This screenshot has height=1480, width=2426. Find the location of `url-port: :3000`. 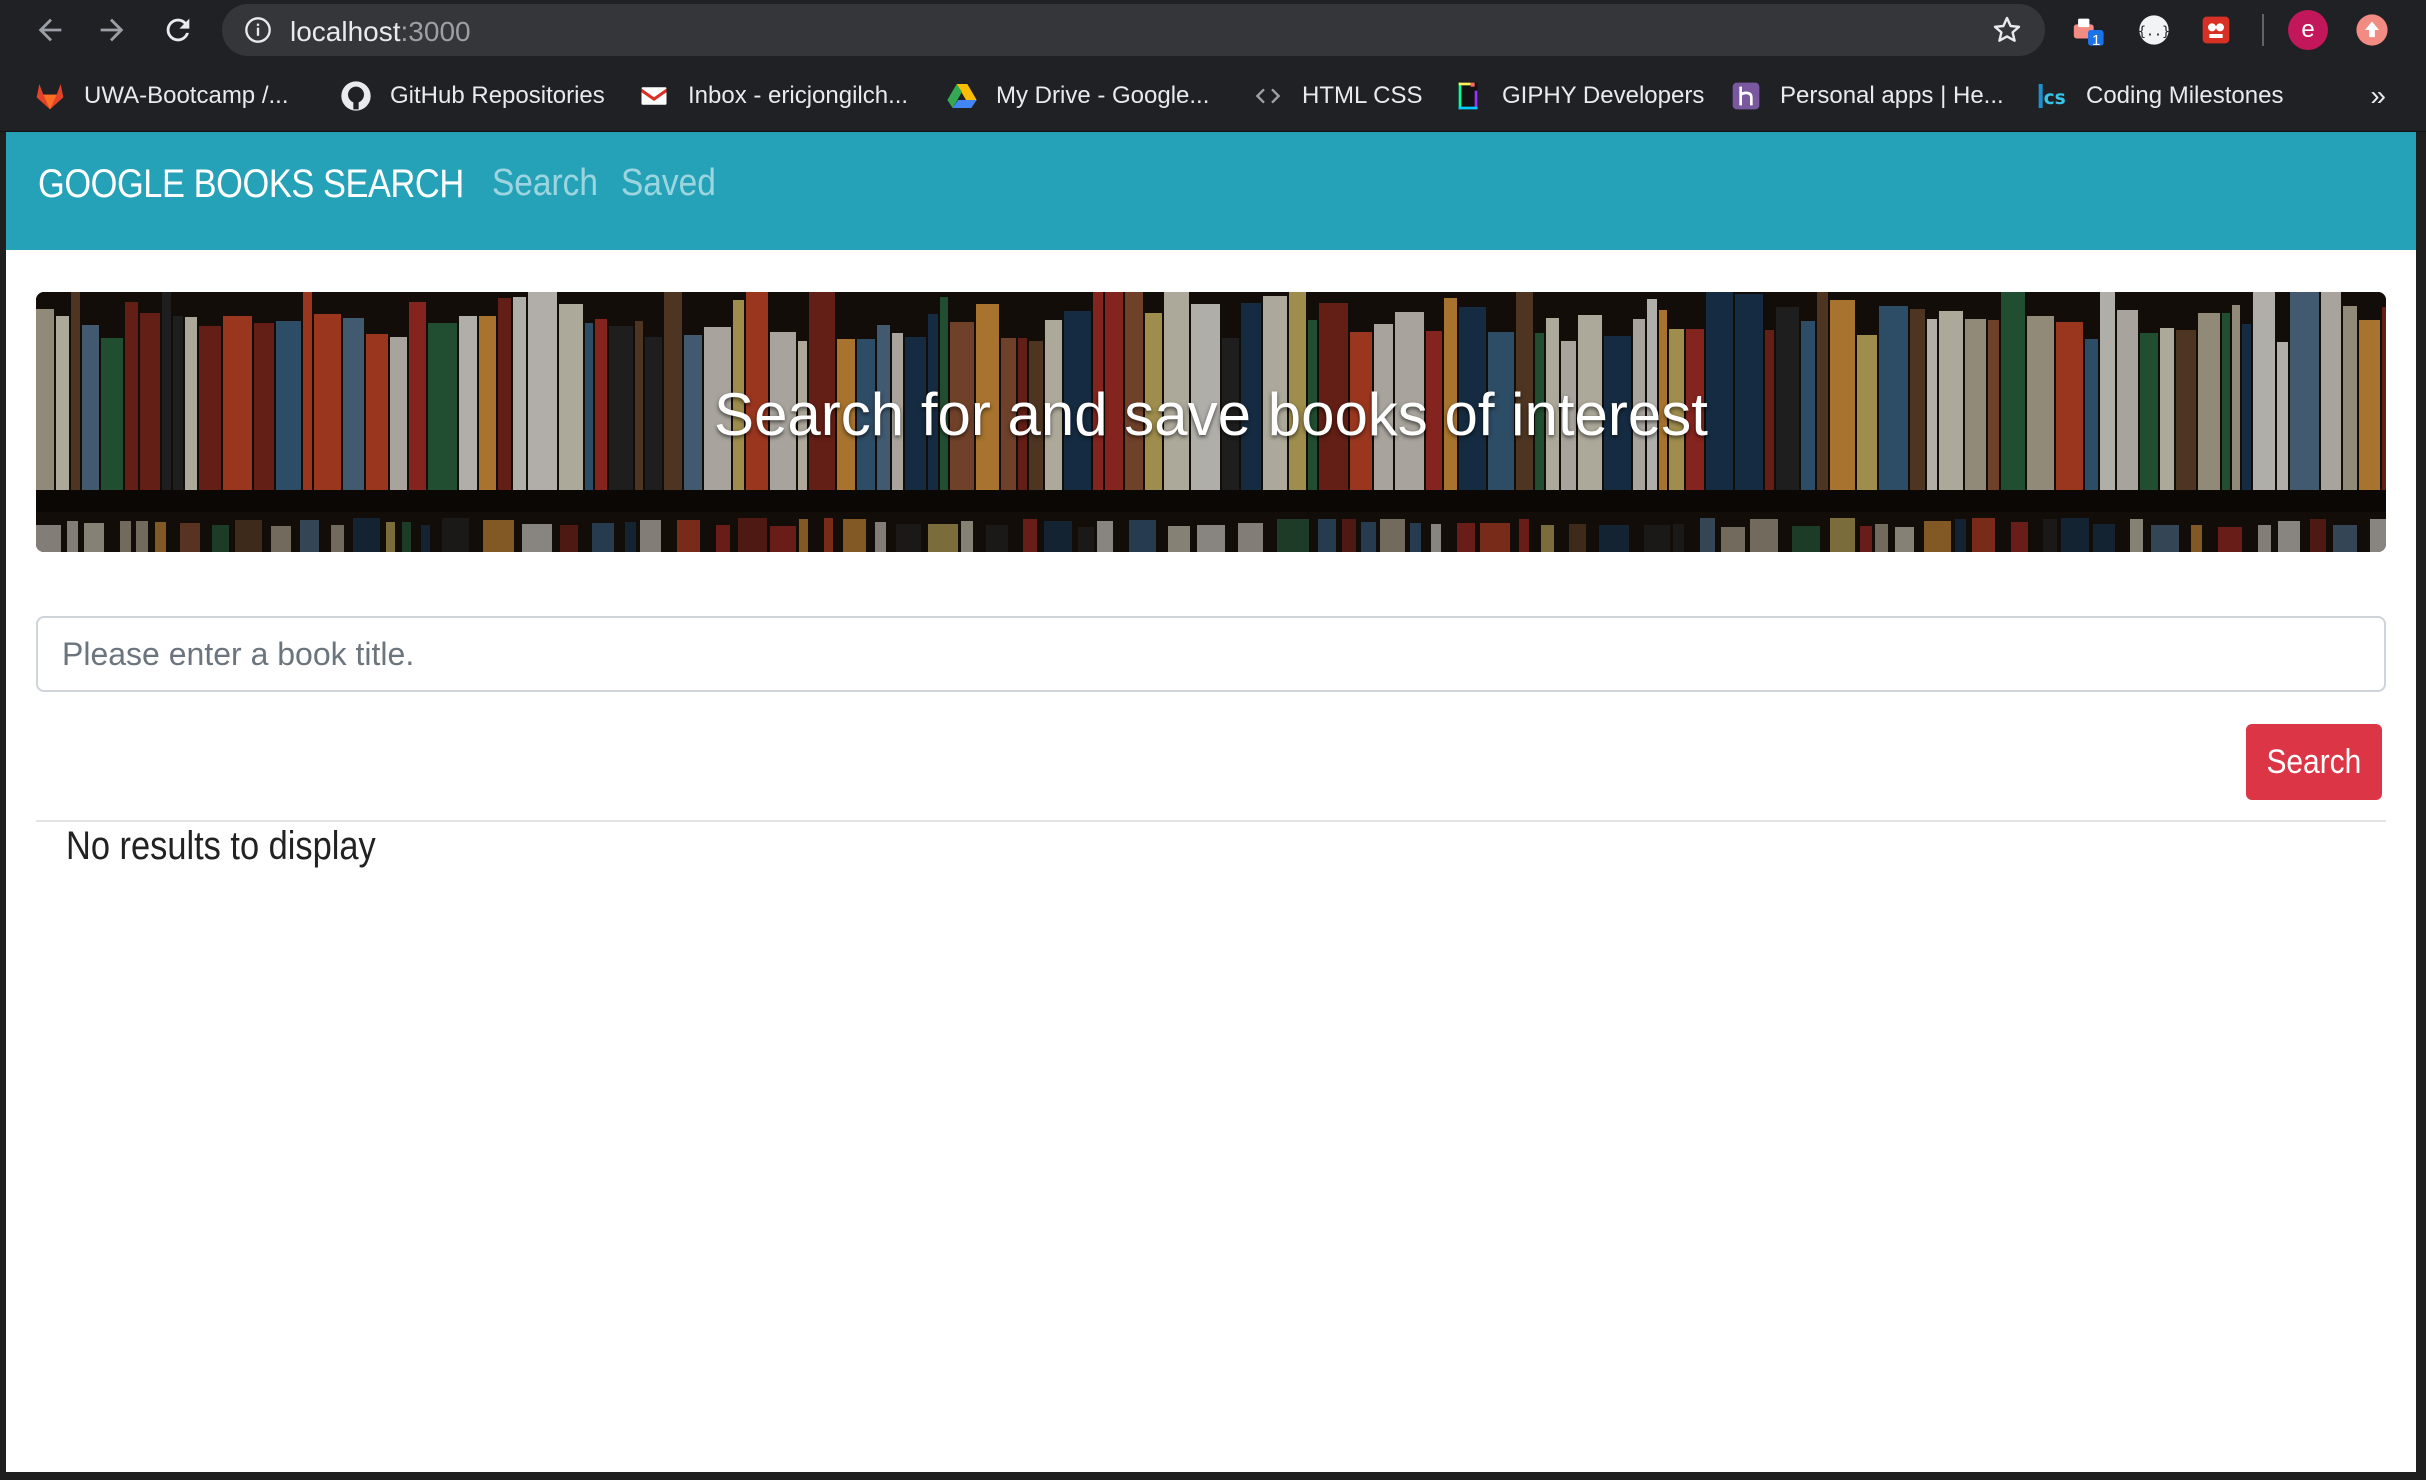

url-port: :3000 is located at coordinates (435, 31).